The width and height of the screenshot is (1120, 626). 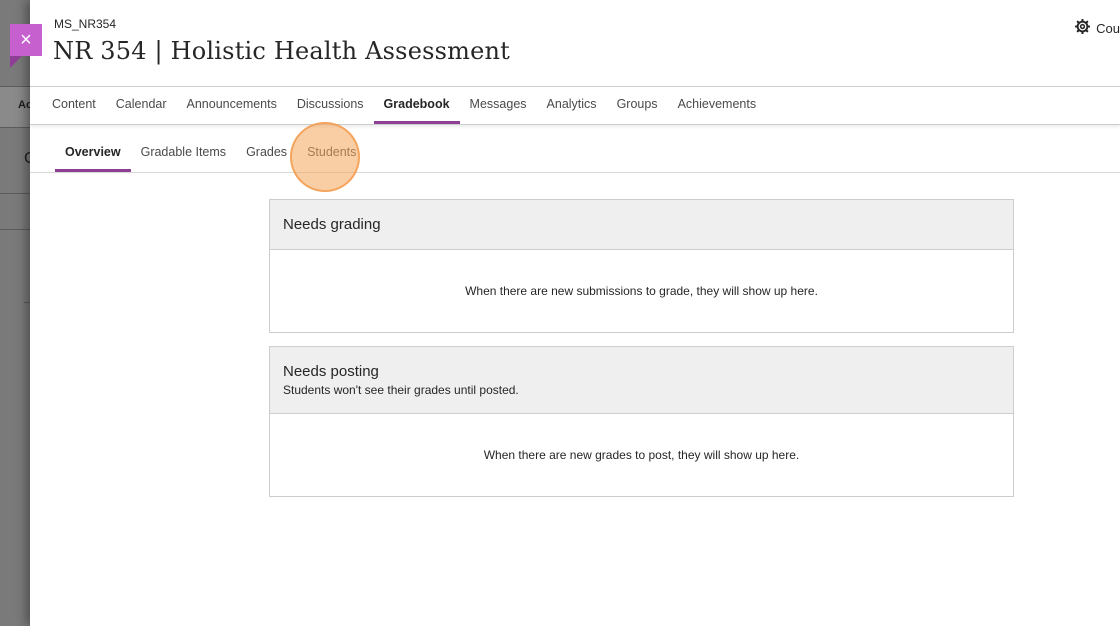 What do you see at coordinates (93, 151) in the screenshot?
I see `subtab-overview: Overview` at bounding box center [93, 151].